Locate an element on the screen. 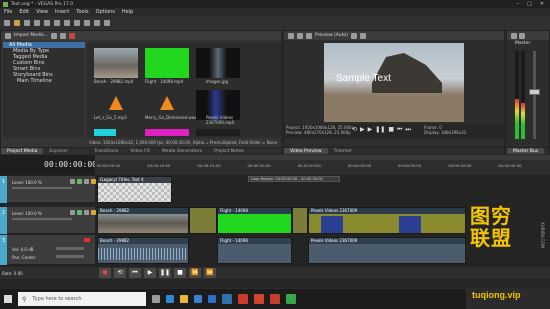 This screenshot has width=550, height=309. app-red-icon is located at coordinates (243, 299).